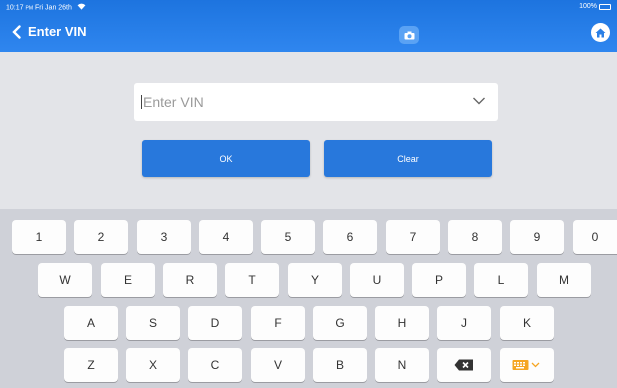 The width and height of the screenshot is (617, 388). What do you see at coordinates (252, 280) in the screenshot?
I see `key-t: T` at bounding box center [252, 280].